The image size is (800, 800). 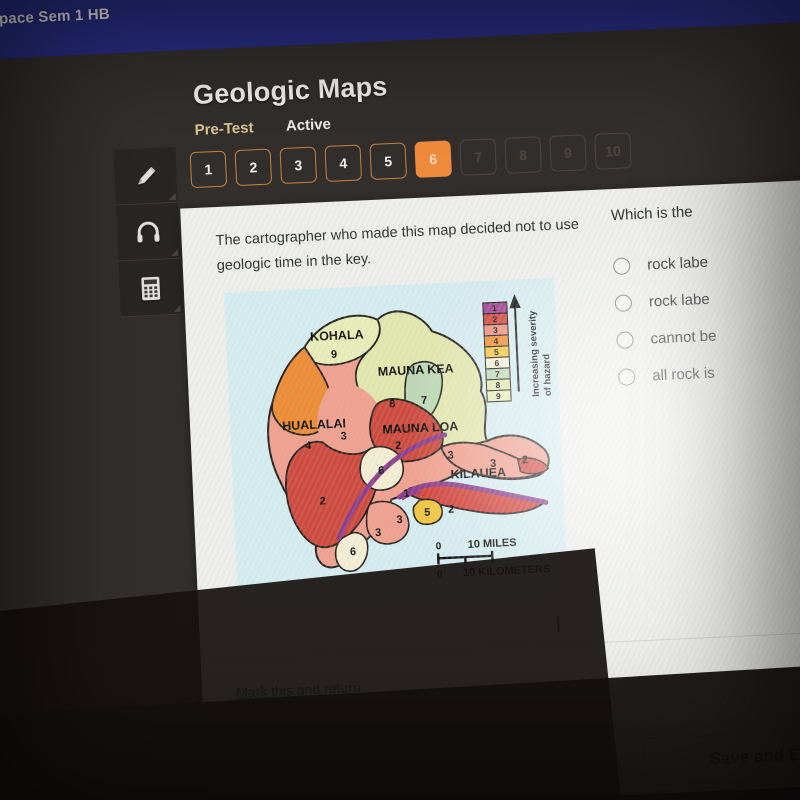 What do you see at coordinates (496, 363) in the screenshot?
I see `legend-value-6: 6` at bounding box center [496, 363].